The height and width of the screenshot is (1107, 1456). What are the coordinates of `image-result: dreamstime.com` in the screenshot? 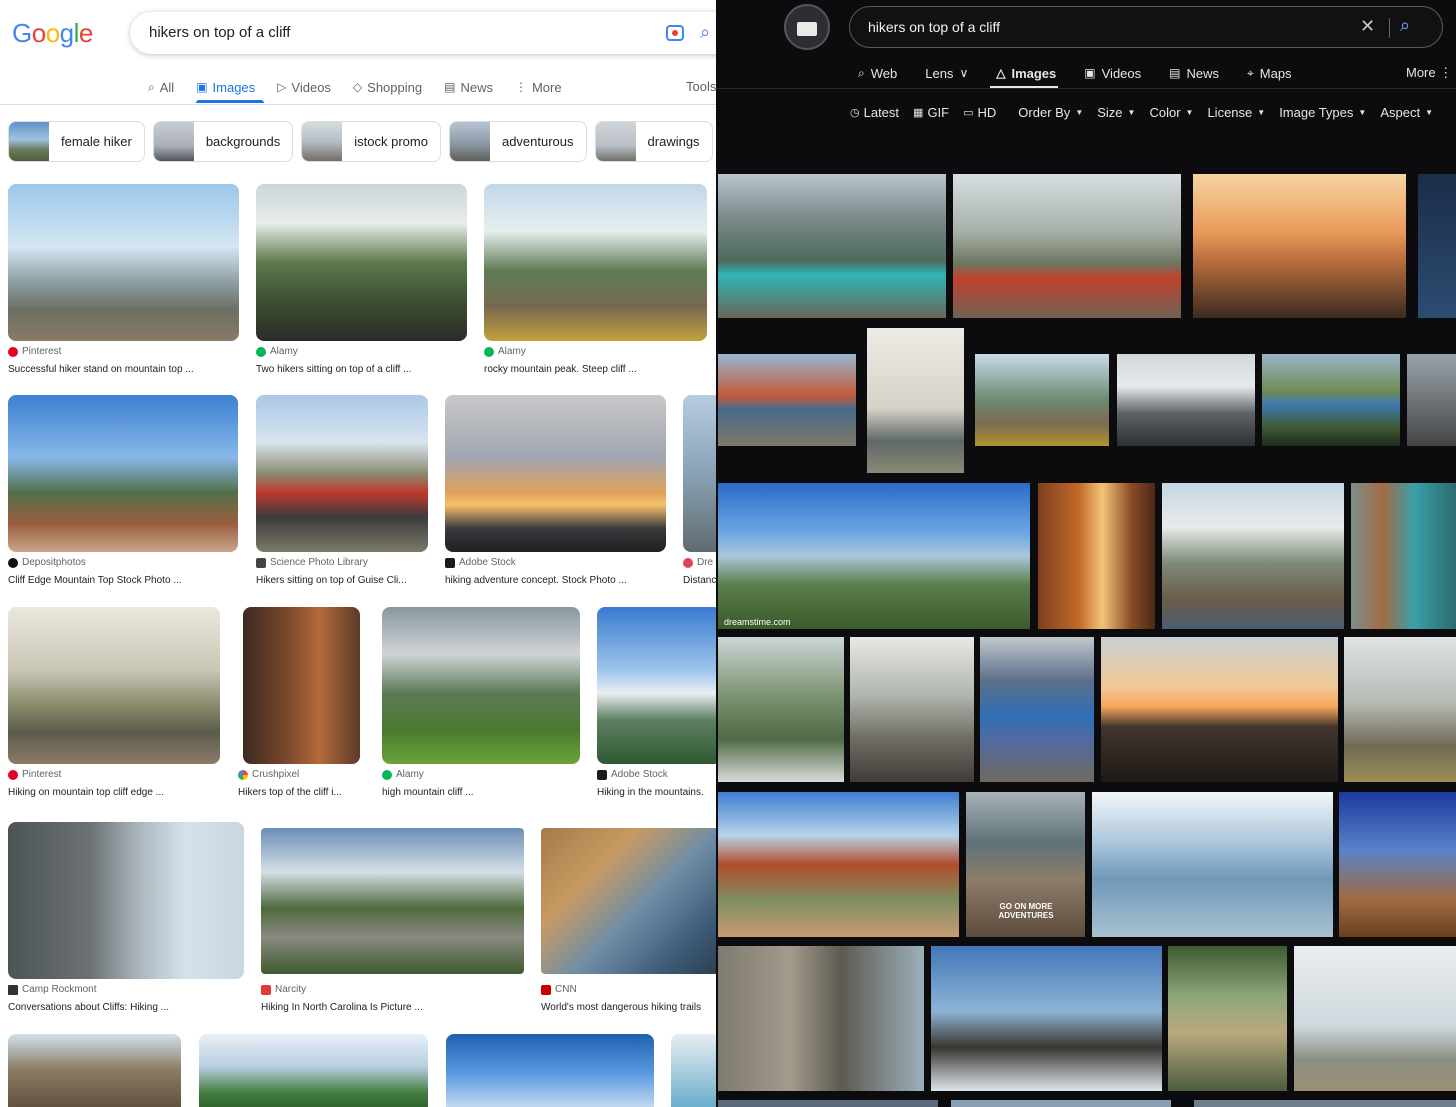 It's located at (874, 556).